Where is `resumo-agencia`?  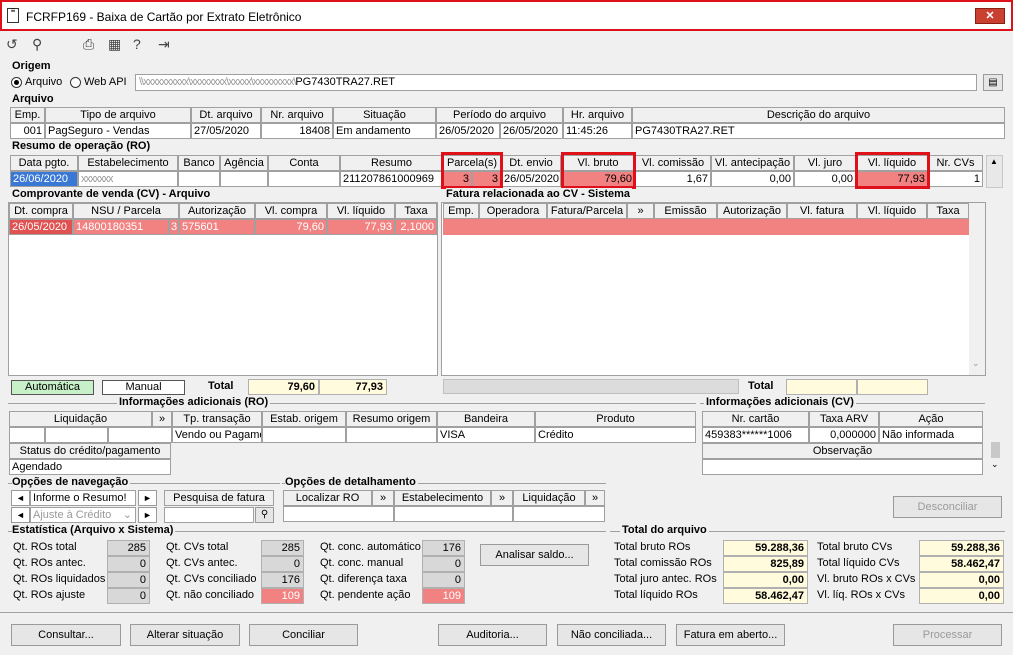
resumo-agencia is located at coordinates (244, 179).